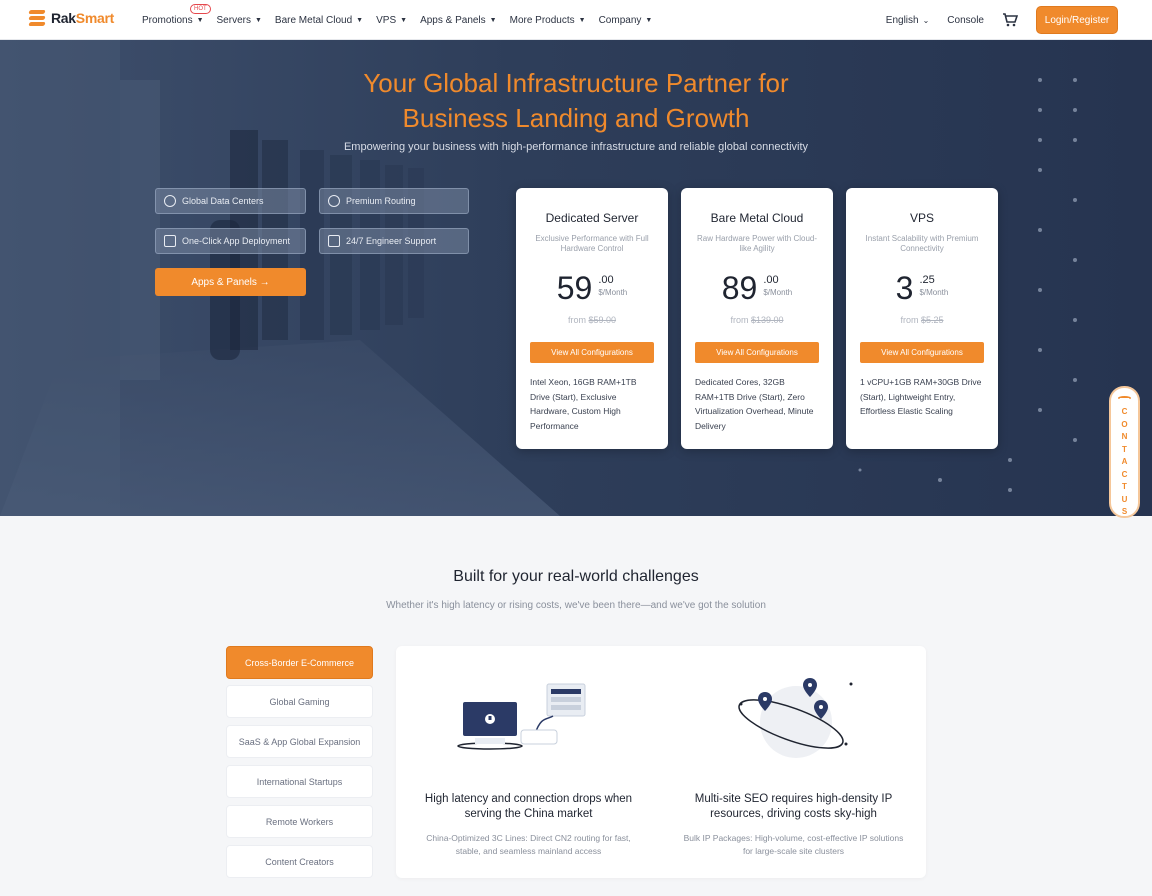 The height and width of the screenshot is (896, 1152). I want to click on price-decimal: .25, so click(927, 280).